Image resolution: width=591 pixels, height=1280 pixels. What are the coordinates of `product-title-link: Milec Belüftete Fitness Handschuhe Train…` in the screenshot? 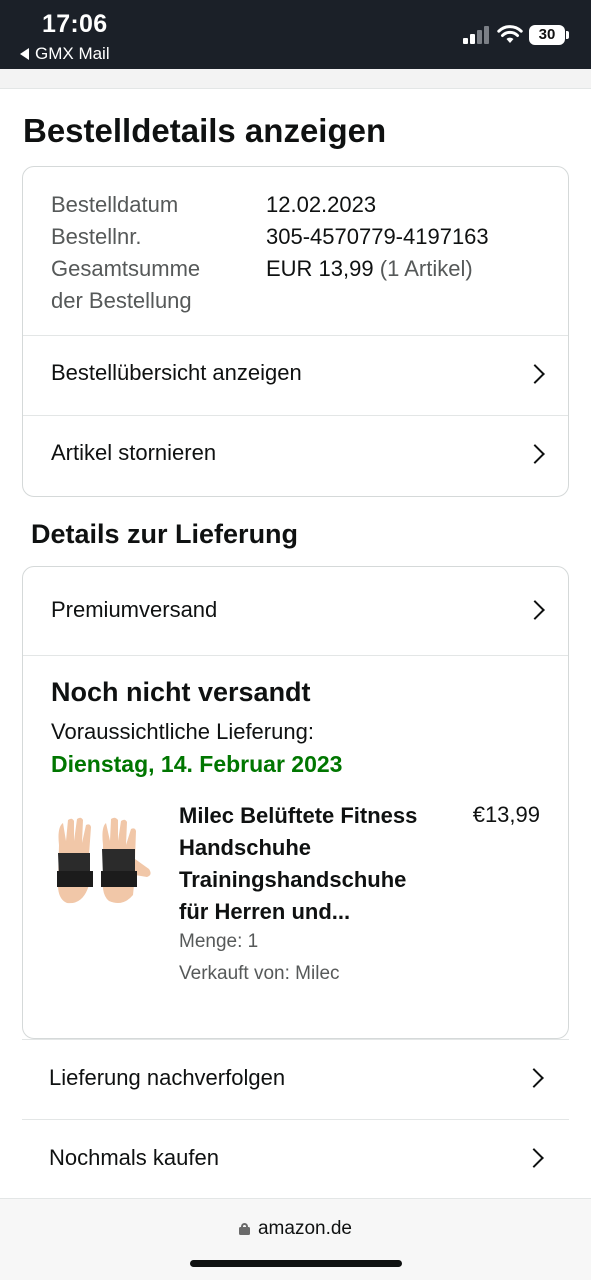 It's located at (309, 864).